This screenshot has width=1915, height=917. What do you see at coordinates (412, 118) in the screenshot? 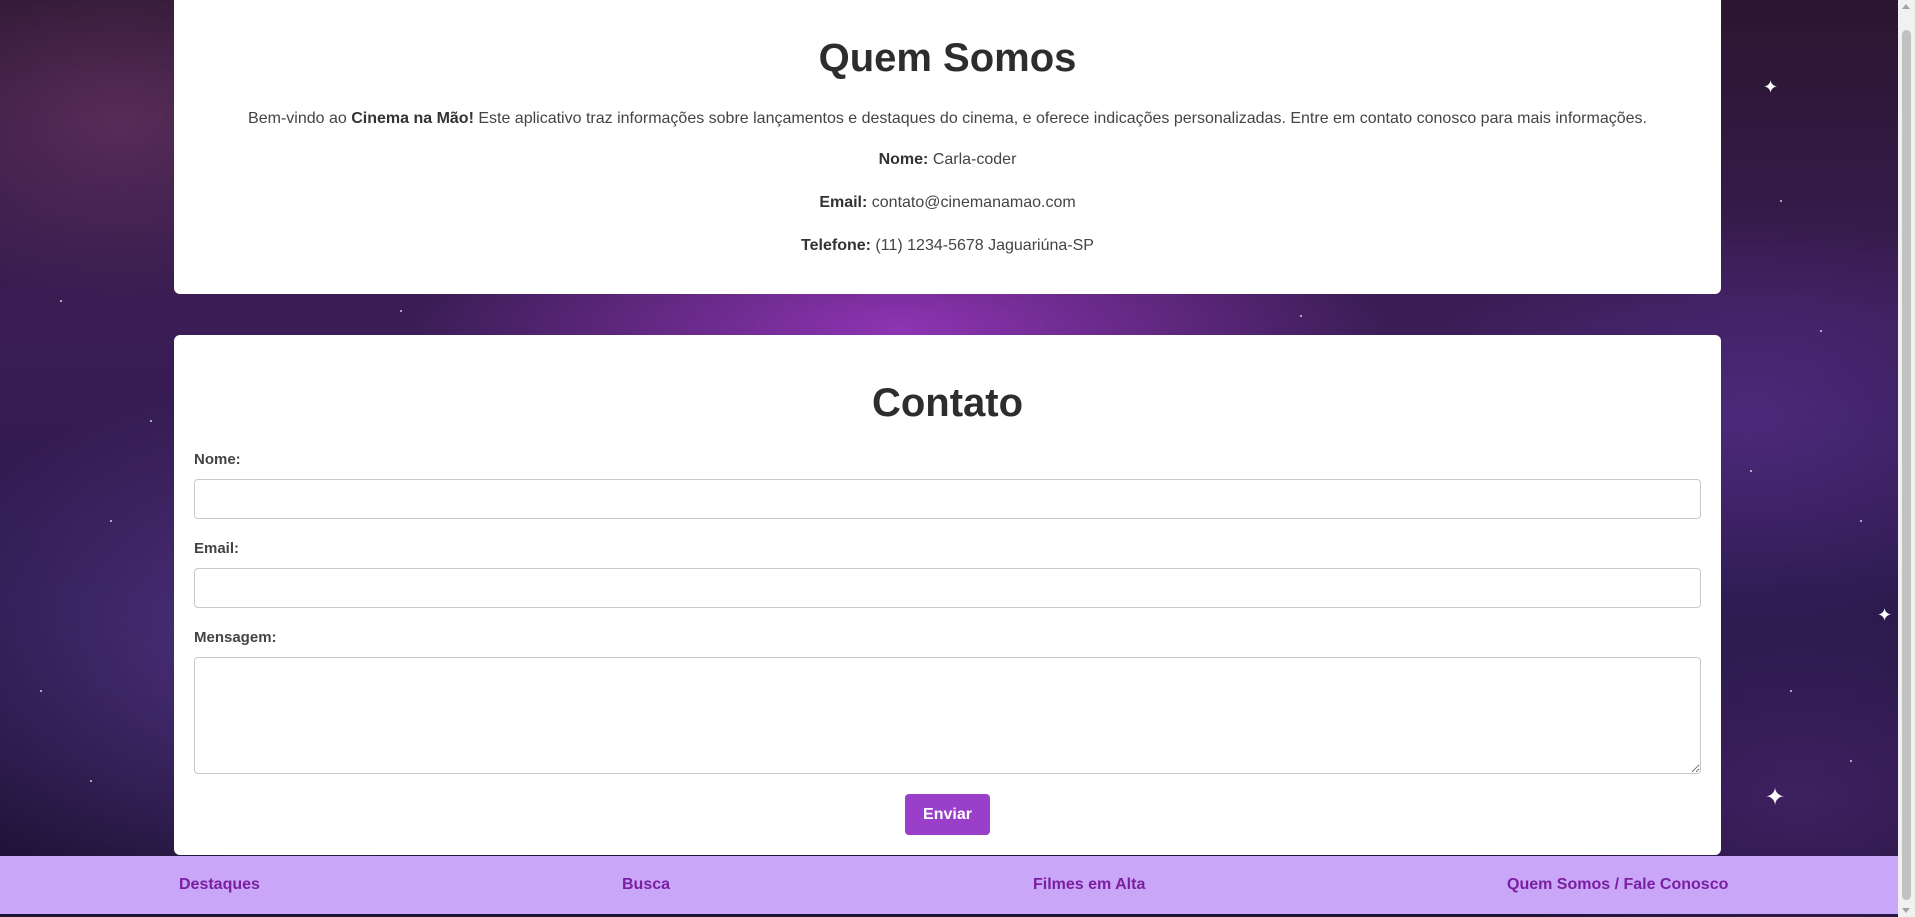
I see `brand-name: Cinema na Mão!` at bounding box center [412, 118].